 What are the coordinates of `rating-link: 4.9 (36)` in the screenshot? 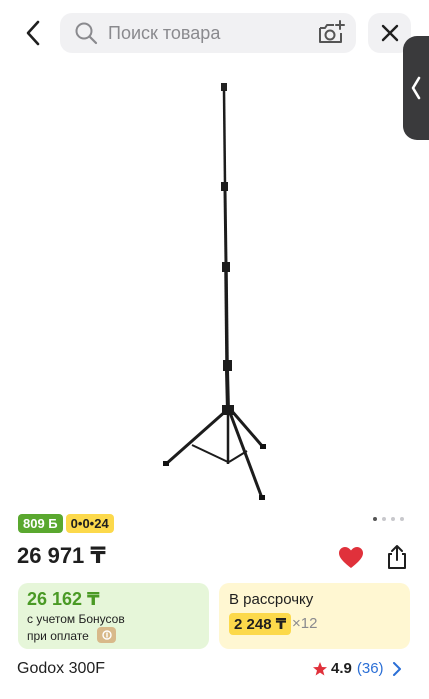 It's located at (357, 668).